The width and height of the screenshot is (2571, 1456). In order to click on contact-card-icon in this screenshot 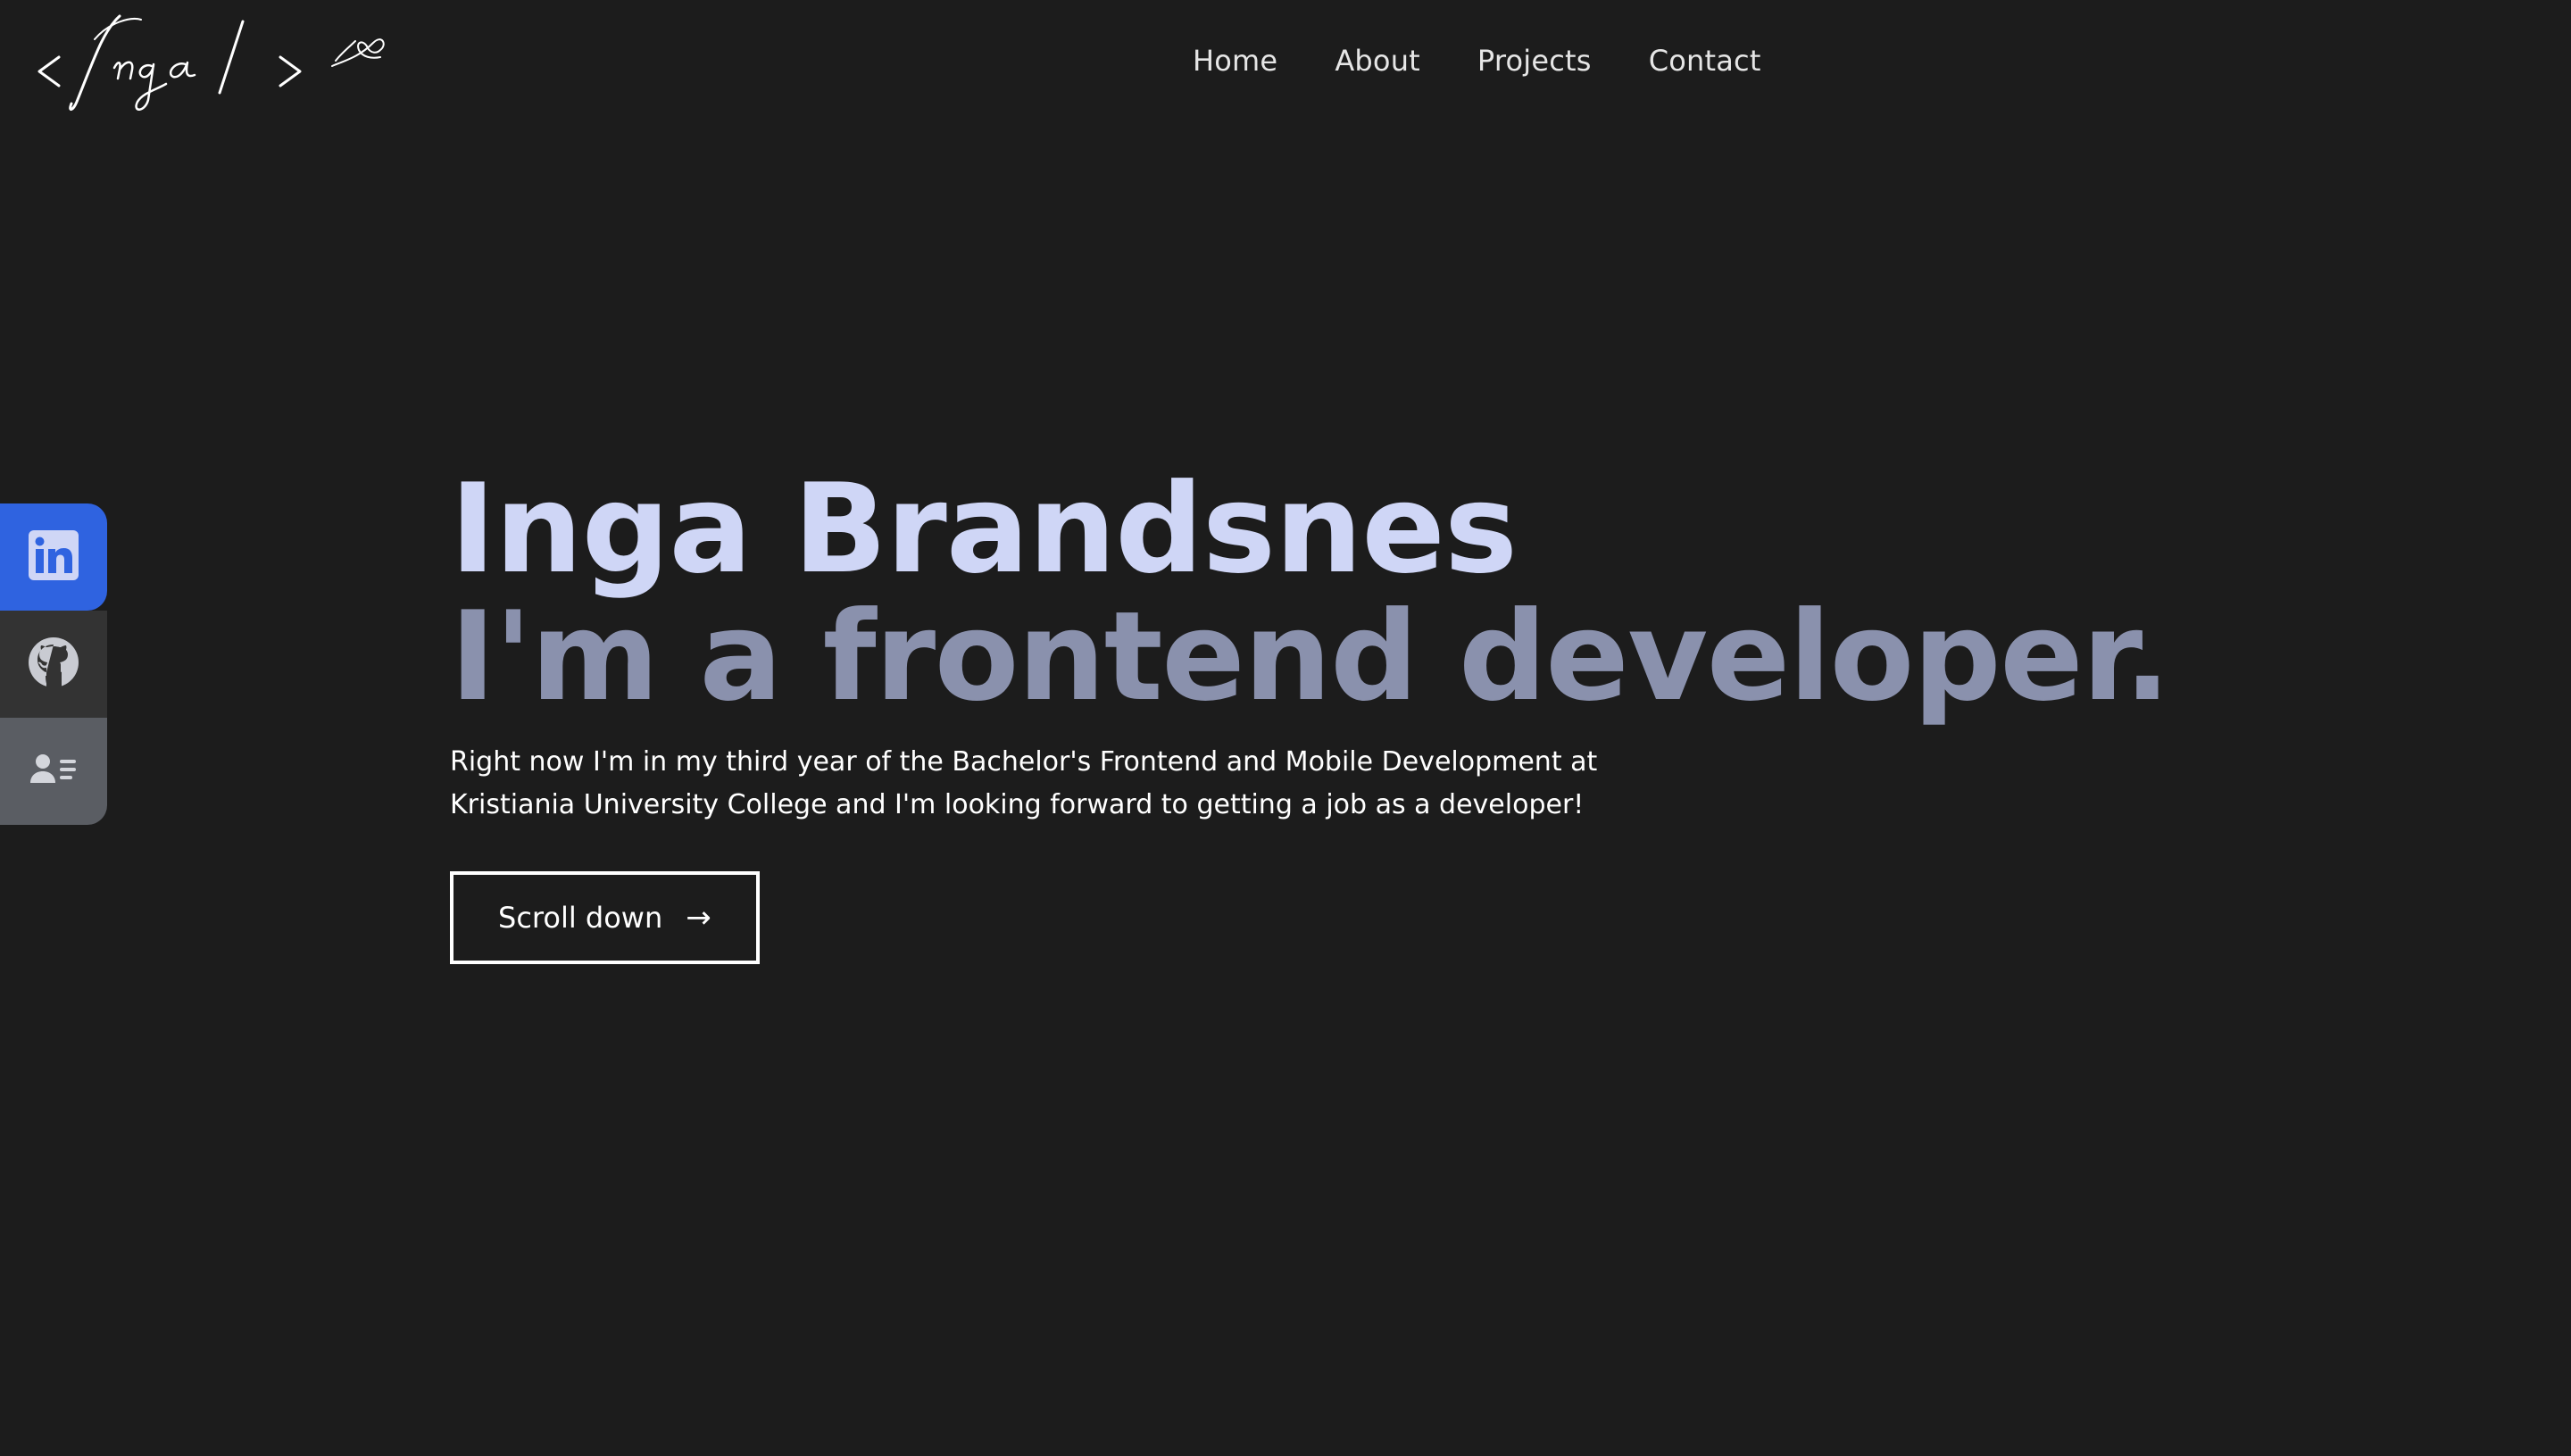, I will do `click(53, 771)`.